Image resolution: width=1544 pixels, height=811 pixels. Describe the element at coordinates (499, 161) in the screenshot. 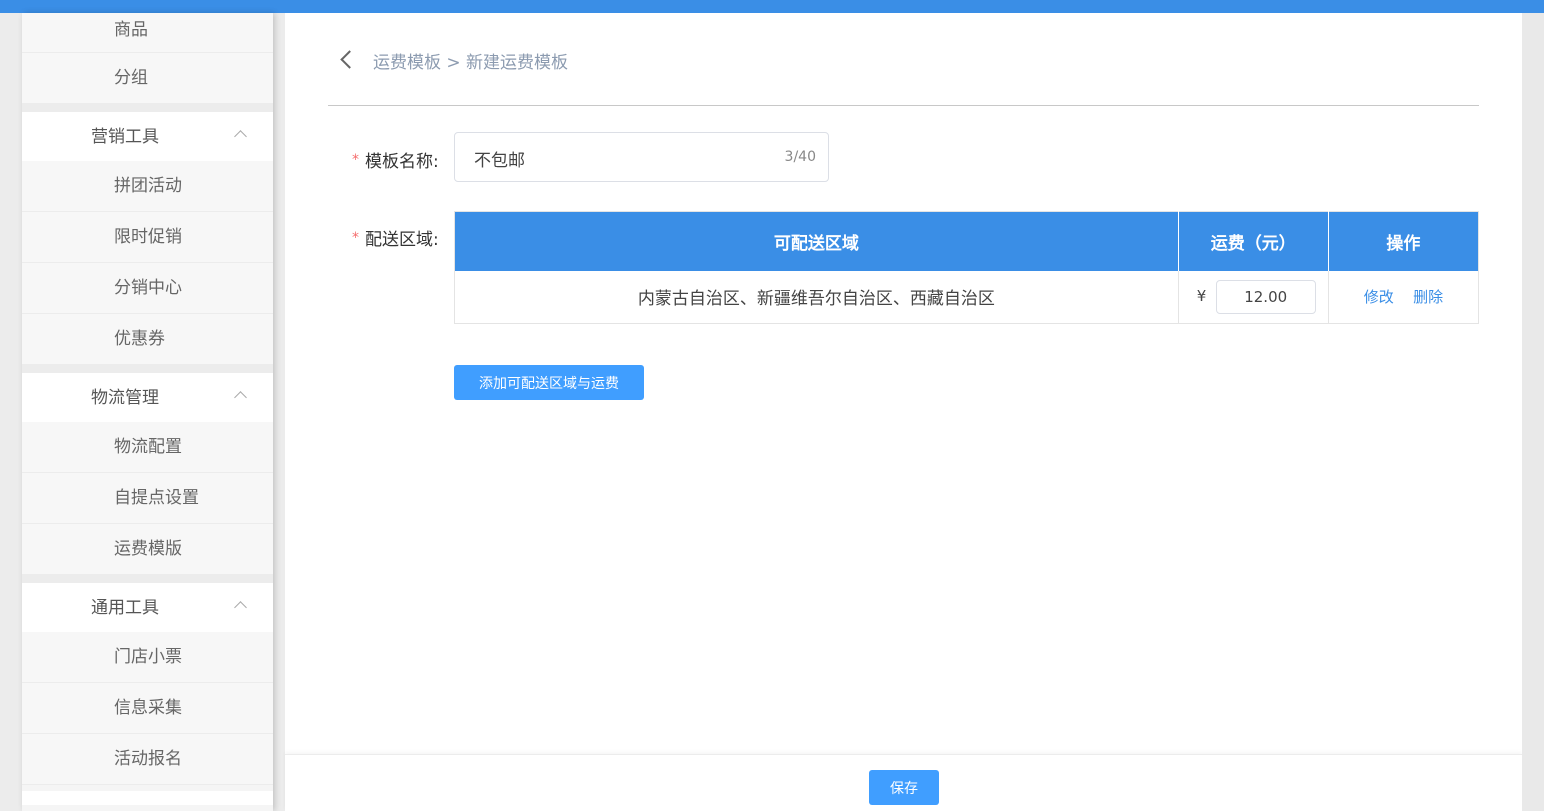

I see `template-name-value: 不包邮` at that location.